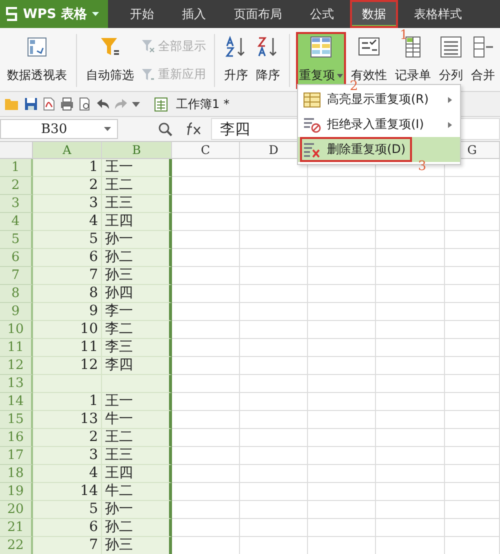 The height and width of the screenshot is (554, 500). Describe the element at coordinates (67, 348) in the screenshot. I see `table-cell: 11` at that location.